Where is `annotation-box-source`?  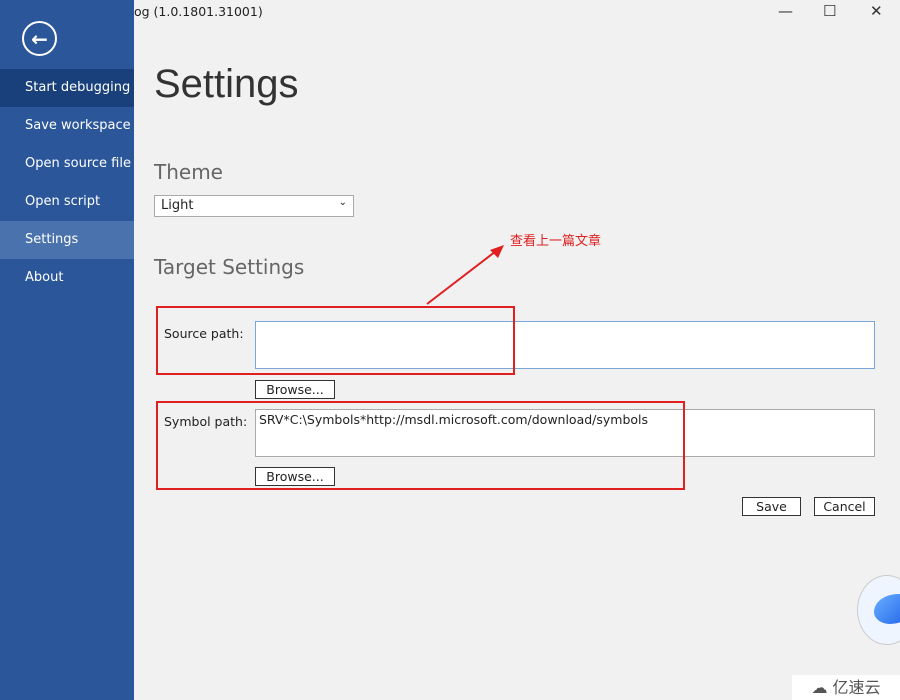 annotation-box-source is located at coordinates (335, 340).